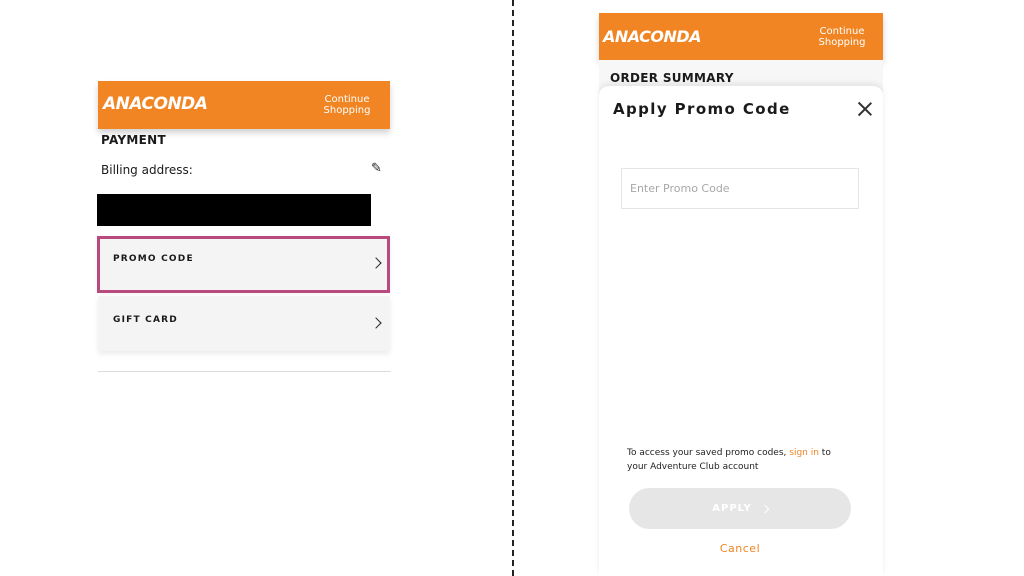 Image resolution: width=1024 pixels, height=576 pixels. Describe the element at coordinates (244, 323) in the screenshot. I see `gift-card-row: GIFT CARD` at that location.